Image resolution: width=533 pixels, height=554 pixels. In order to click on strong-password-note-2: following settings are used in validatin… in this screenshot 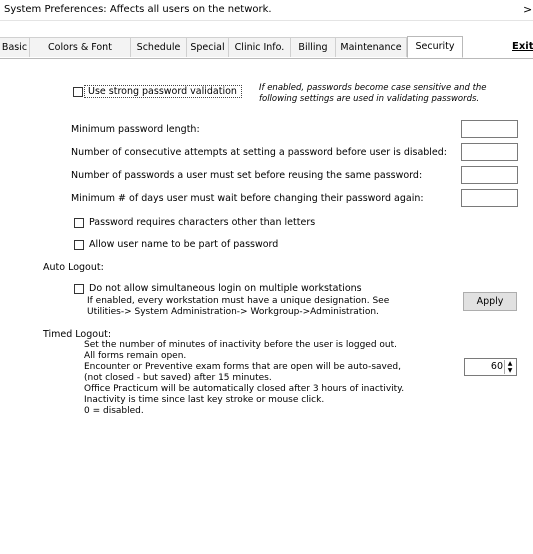, I will do `click(369, 99)`.